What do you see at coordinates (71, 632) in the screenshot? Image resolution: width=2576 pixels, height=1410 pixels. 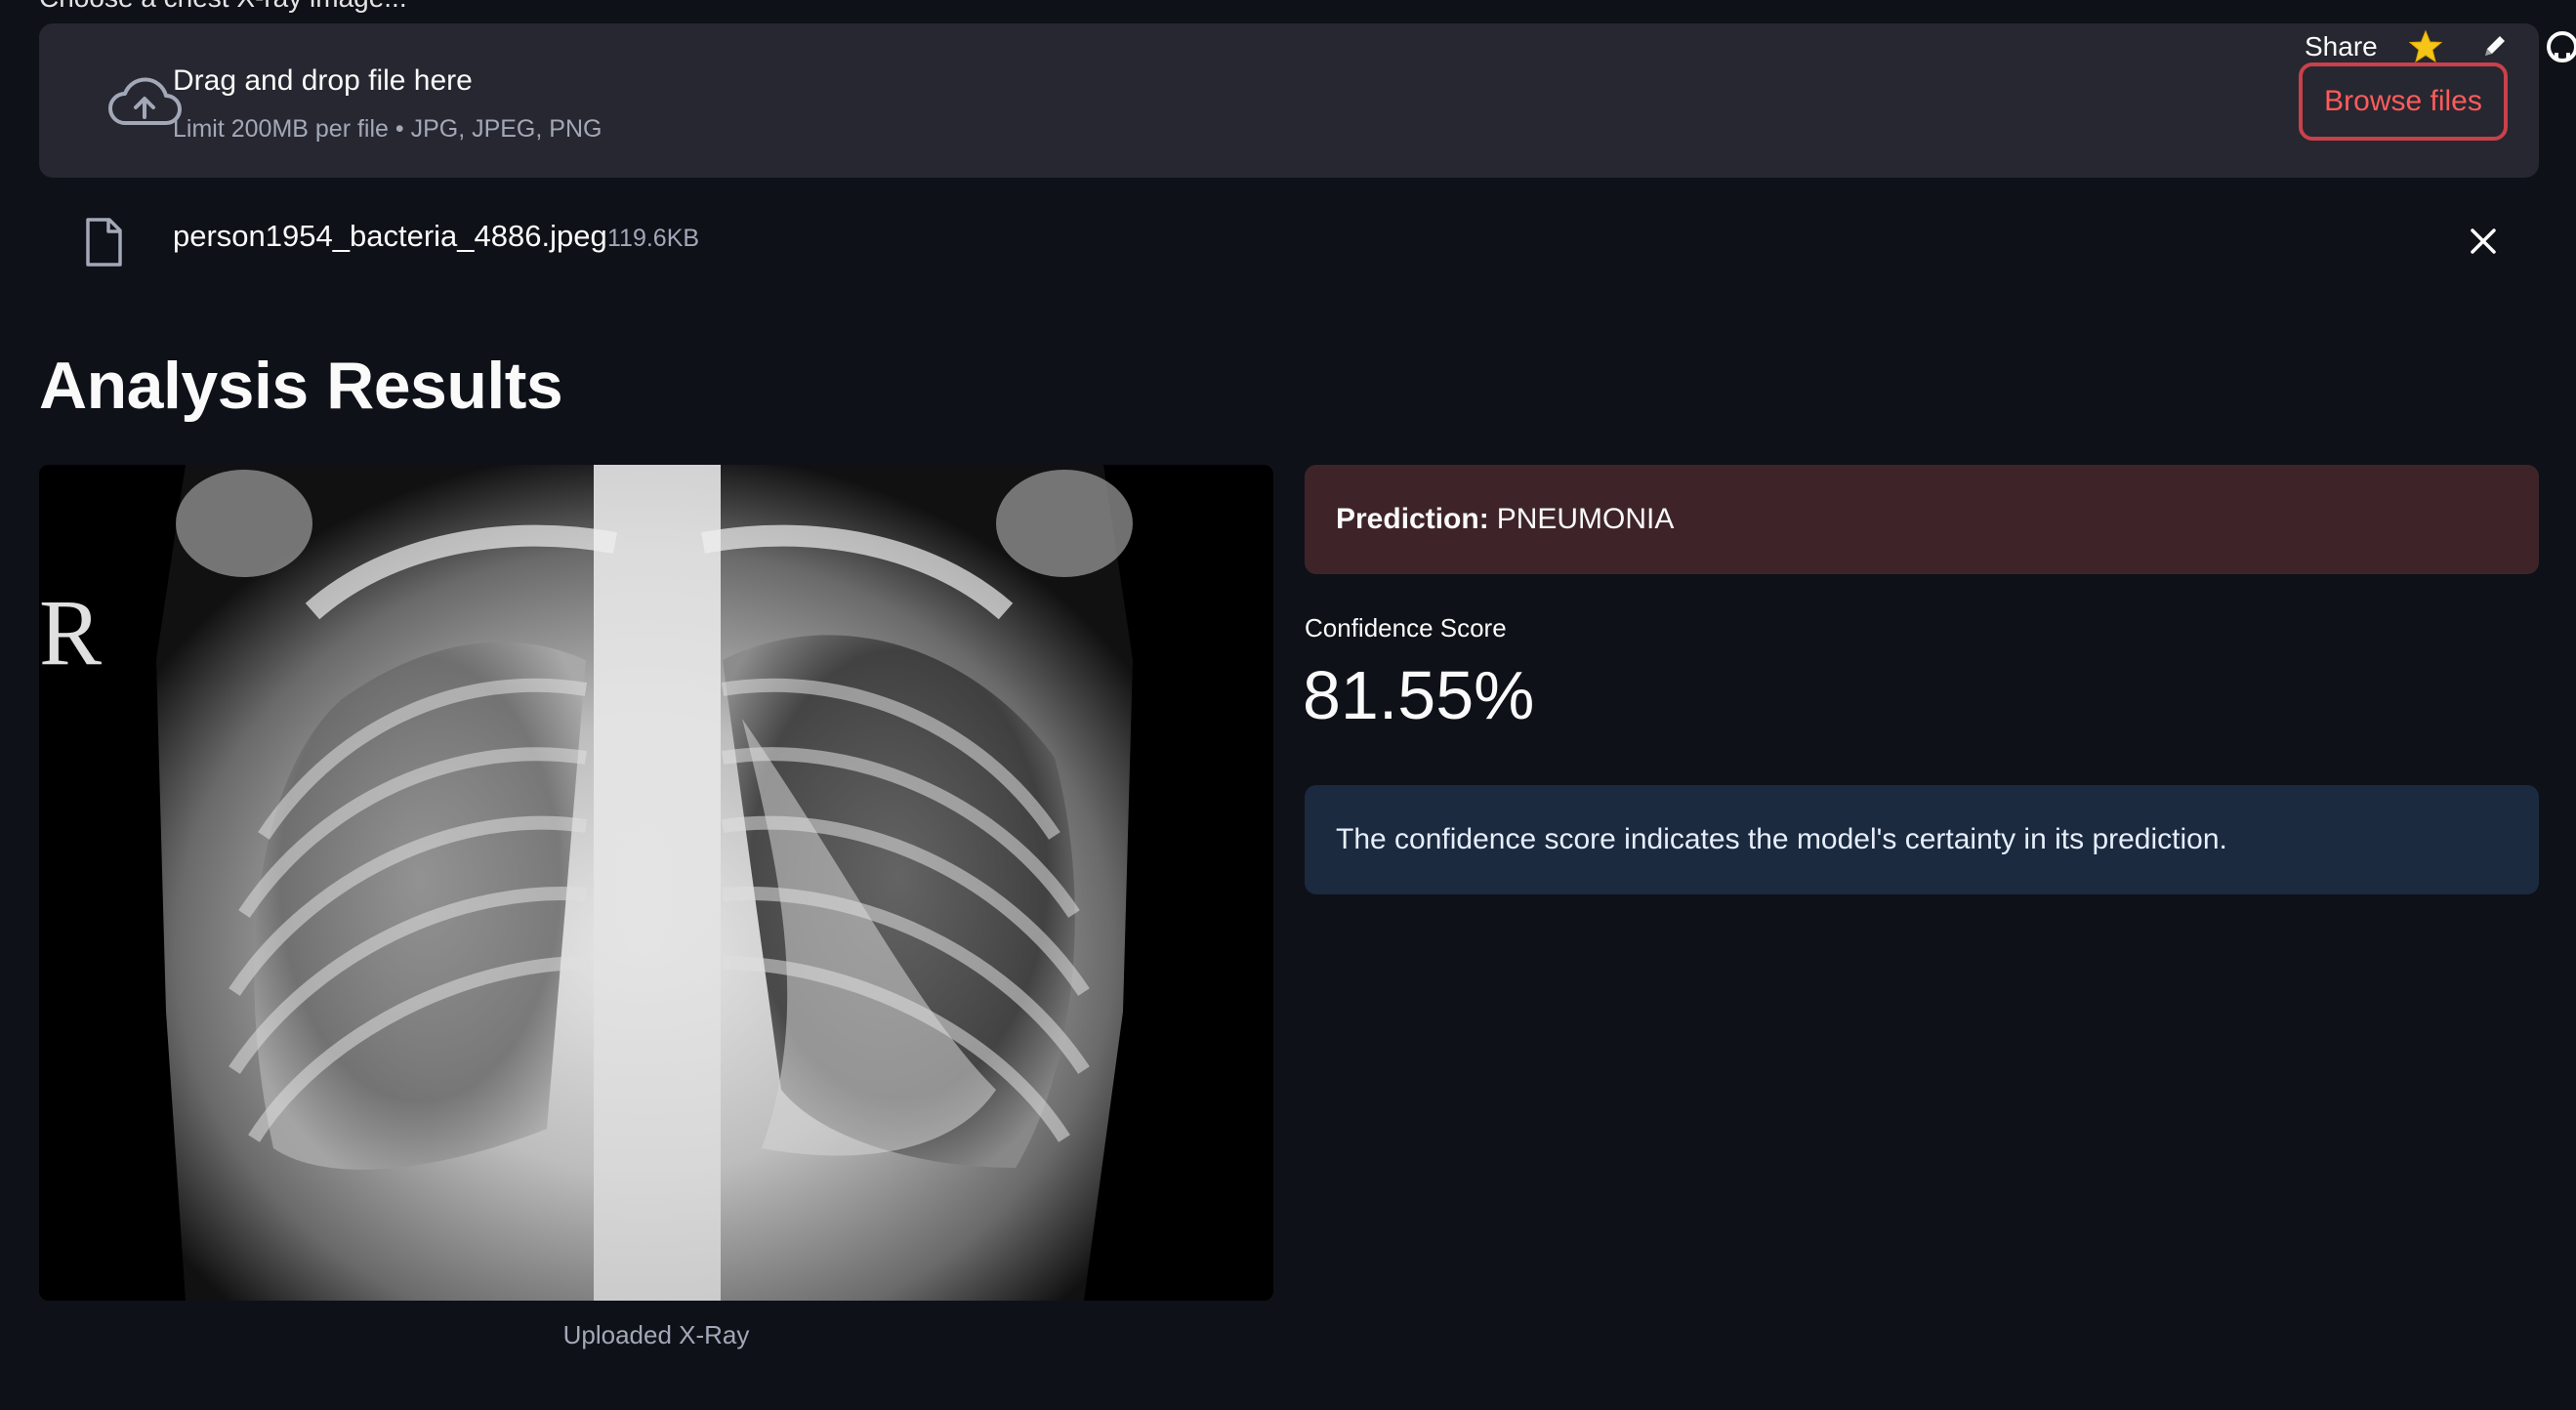 I see `xray-marker: R` at bounding box center [71, 632].